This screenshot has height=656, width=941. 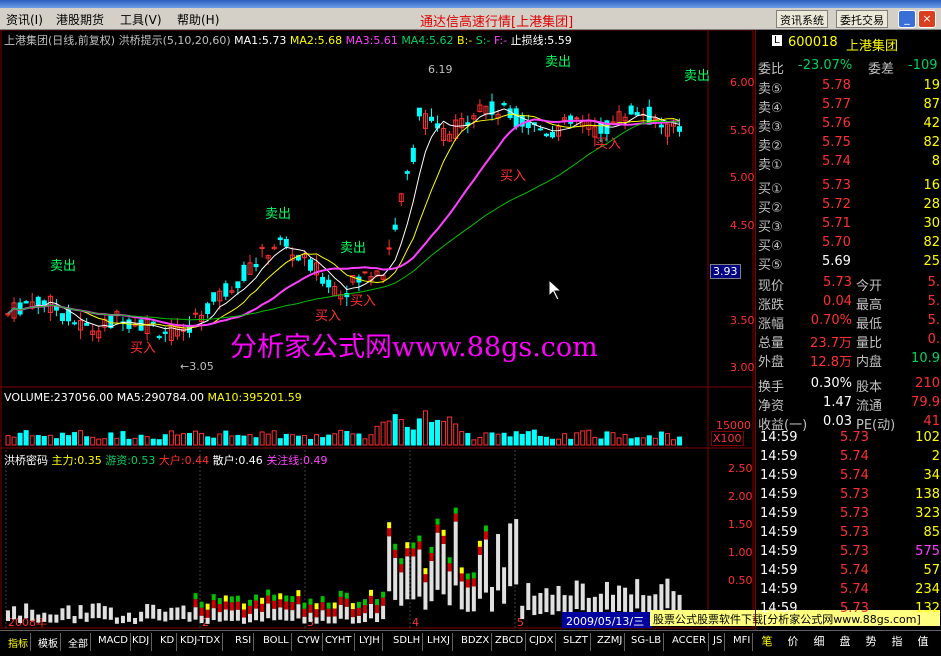 What do you see at coordinates (439, 642) in the screenshot?
I see `tab-lhxj: LHXJ` at bounding box center [439, 642].